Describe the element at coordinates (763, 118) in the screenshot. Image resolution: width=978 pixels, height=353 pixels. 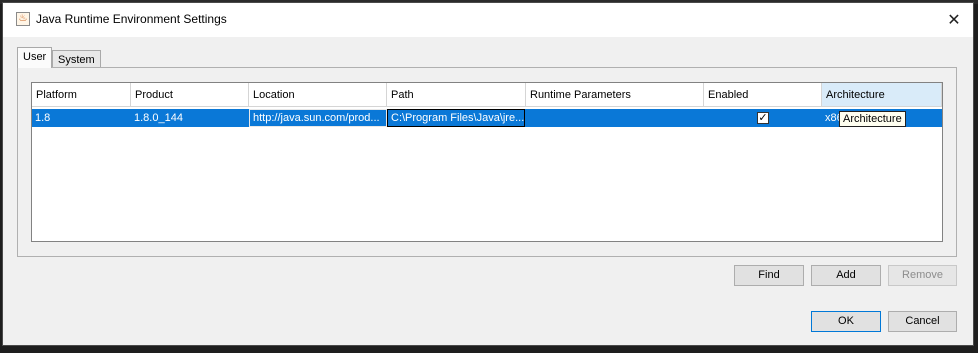
I see `enabled-checkbox: ✓` at that location.